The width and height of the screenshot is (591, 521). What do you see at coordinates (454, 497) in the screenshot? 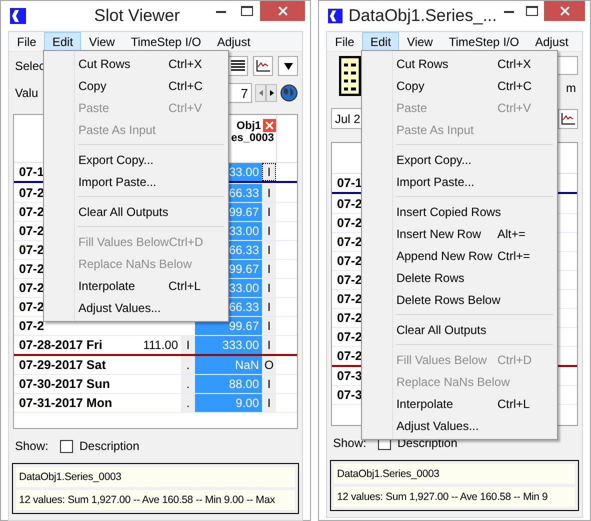
I see `status-text: 12 values: Sum 1,927.00 -- Ave 160.58 -- Min 9` at bounding box center [454, 497].